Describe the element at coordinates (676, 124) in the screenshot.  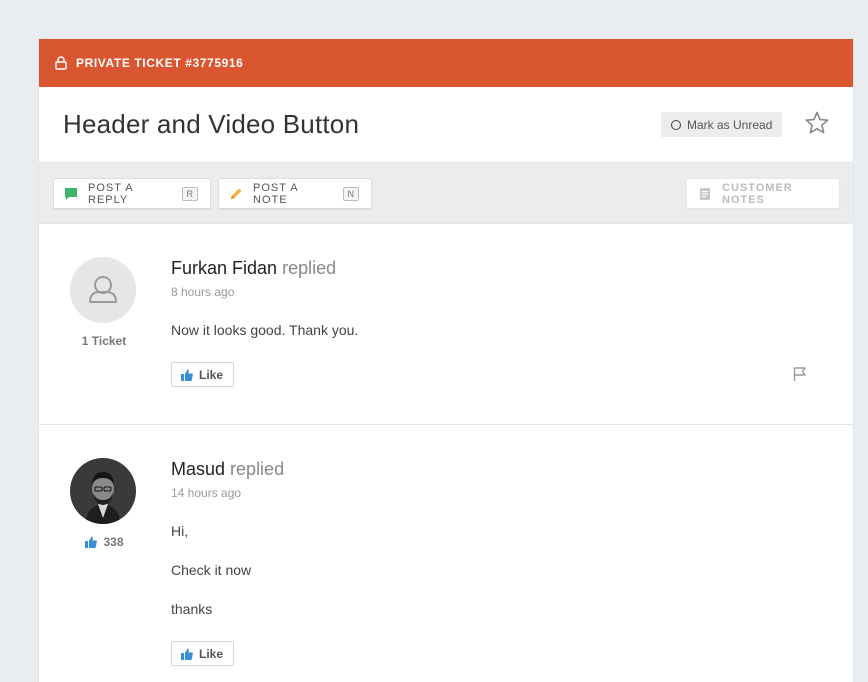
I see `circle-icon` at that location.